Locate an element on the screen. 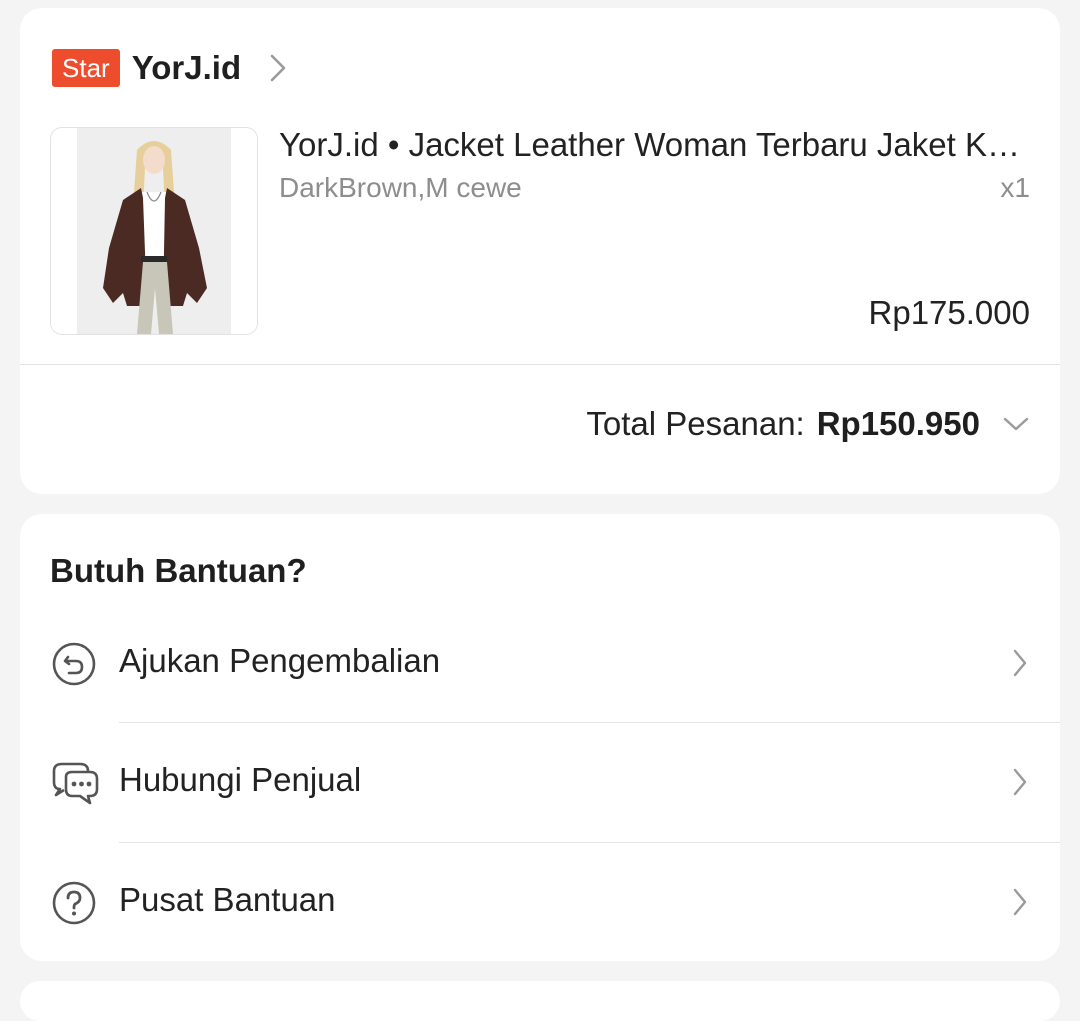 Image resolution: width=1080 pixels, height=1021 pixels. help-section-title: Butuh Bantuan? is located at coordinates (178, 570).